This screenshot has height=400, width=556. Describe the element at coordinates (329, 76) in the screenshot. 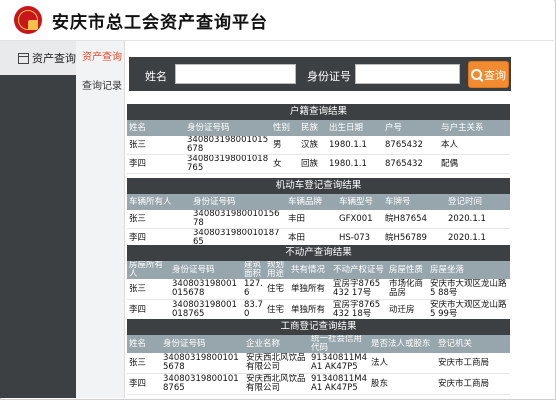

I see `id-label: 身份证号` at that location.